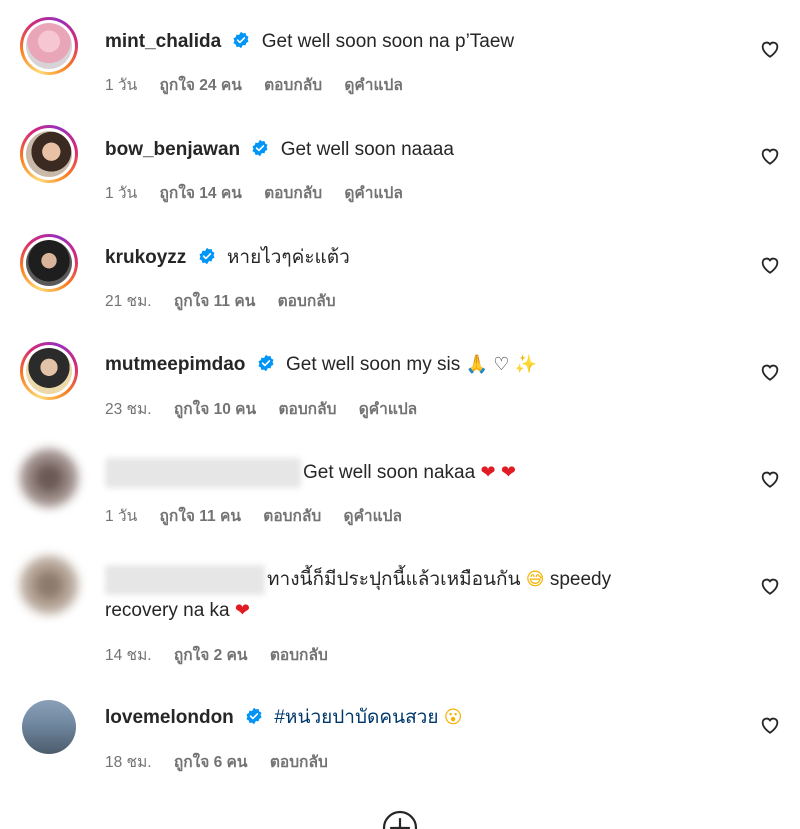  What do you see at coordinates (128, 655) in the screenshot?
I see `comment-time: 14 ชม.` at bounding box center [128, 655].